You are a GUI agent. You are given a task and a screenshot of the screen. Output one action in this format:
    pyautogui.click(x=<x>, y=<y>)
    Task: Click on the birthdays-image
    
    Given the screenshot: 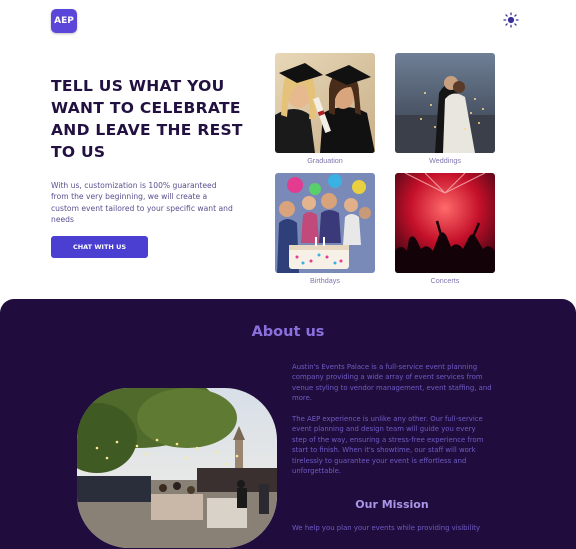 What is the action you would take?
    pyautogui.click(x=325, y=223)
    